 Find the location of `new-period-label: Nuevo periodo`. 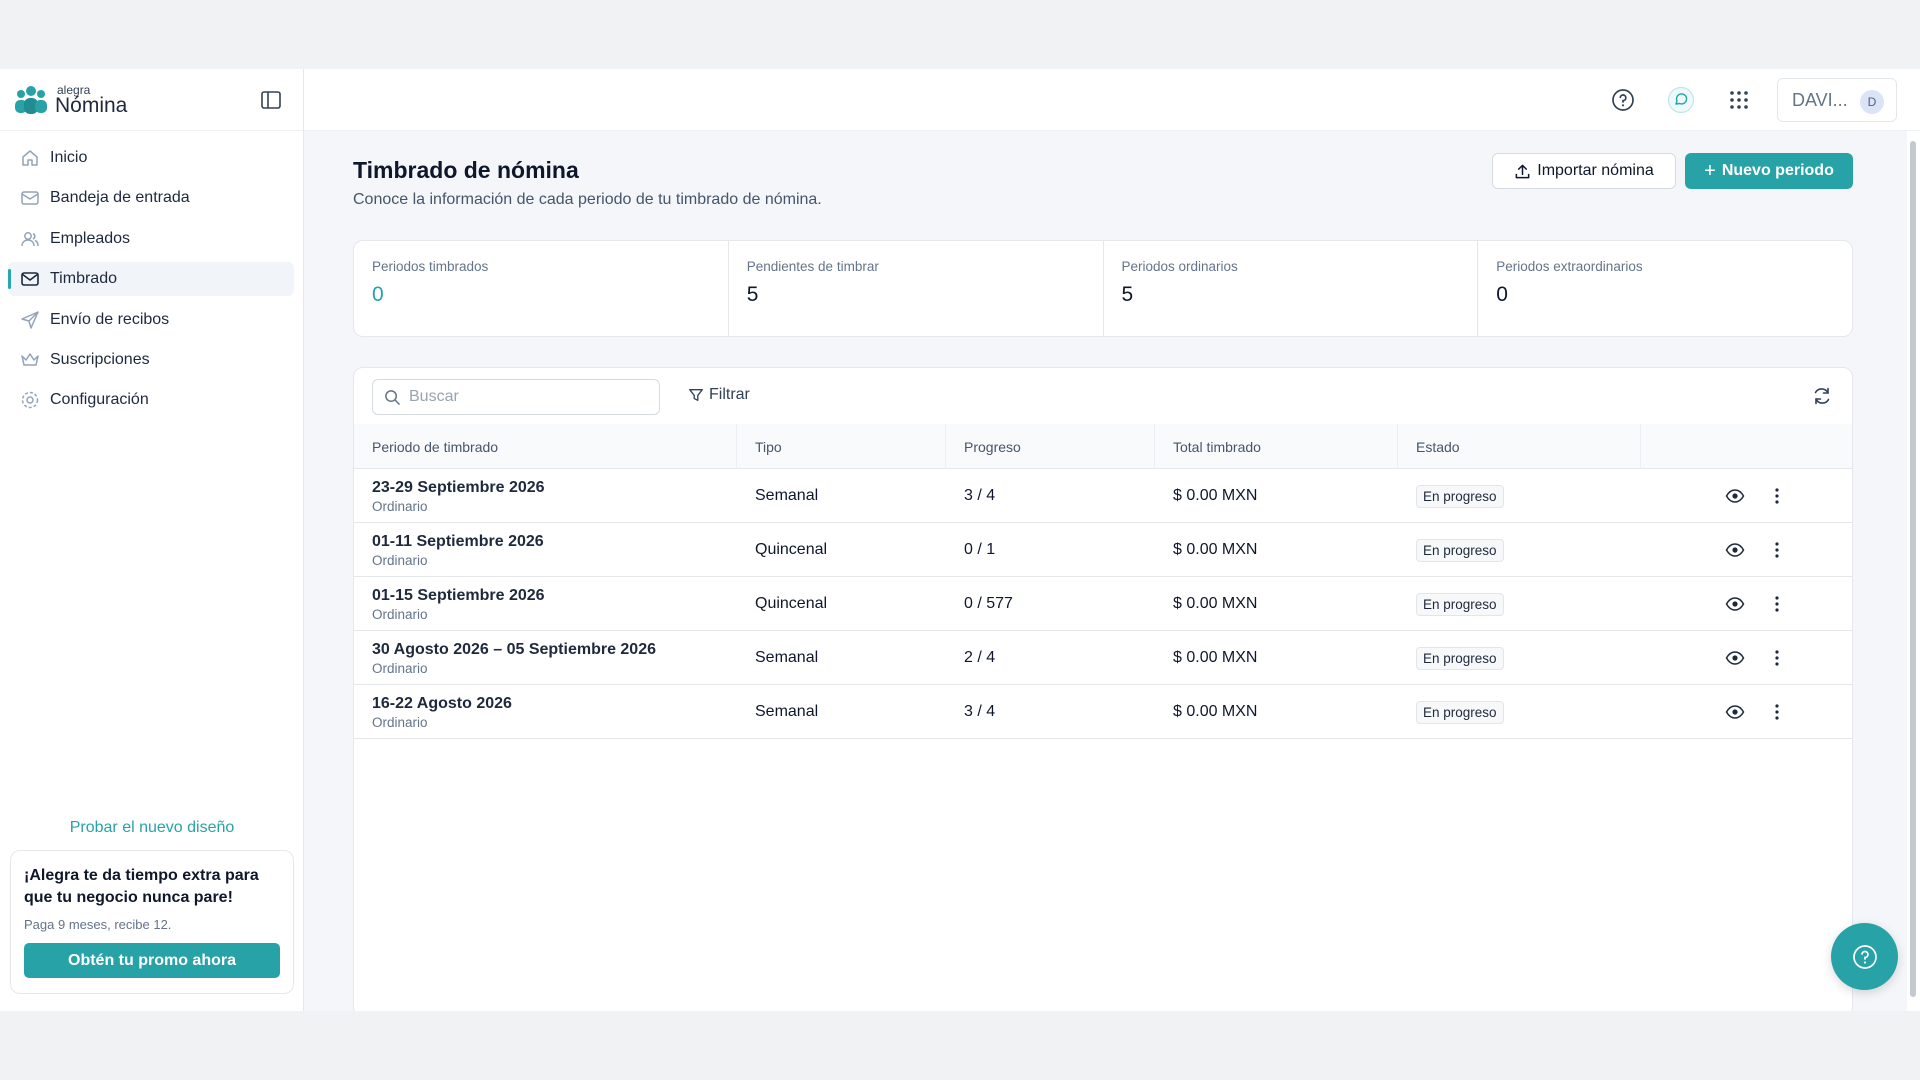

new-period-label: Nuevo periodo is located at coordinates (1777, 170).